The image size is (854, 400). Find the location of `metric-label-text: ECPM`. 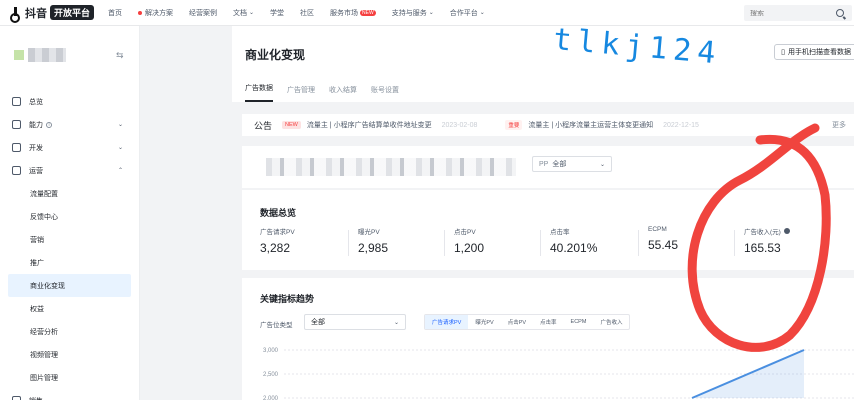

metric-label-text: ECPM is located at coordinates (657, 229).